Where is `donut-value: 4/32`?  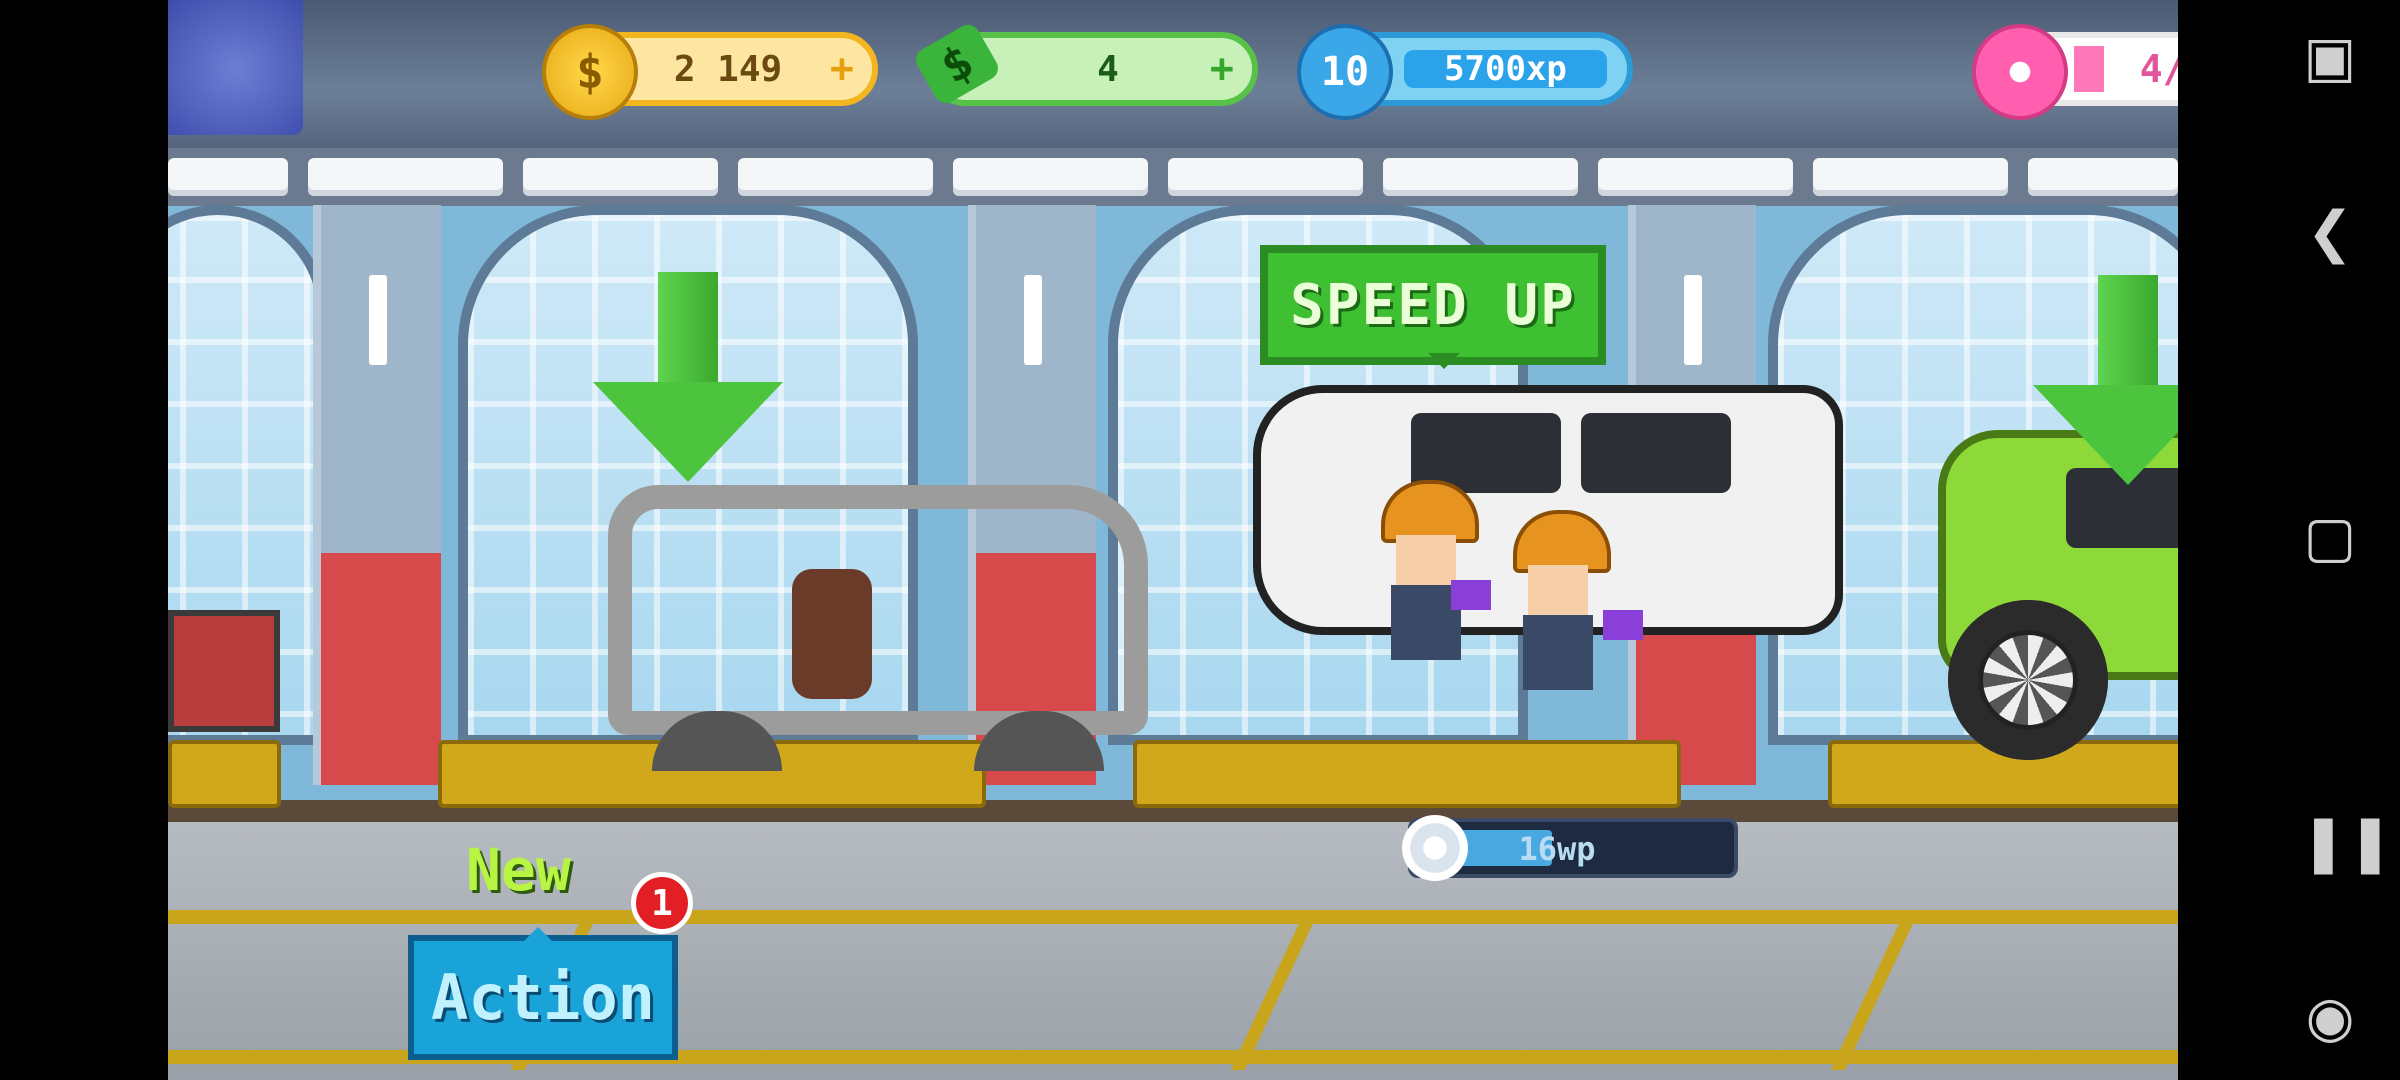 donut-value: 4/32 is located at coordinates (2158, 69).